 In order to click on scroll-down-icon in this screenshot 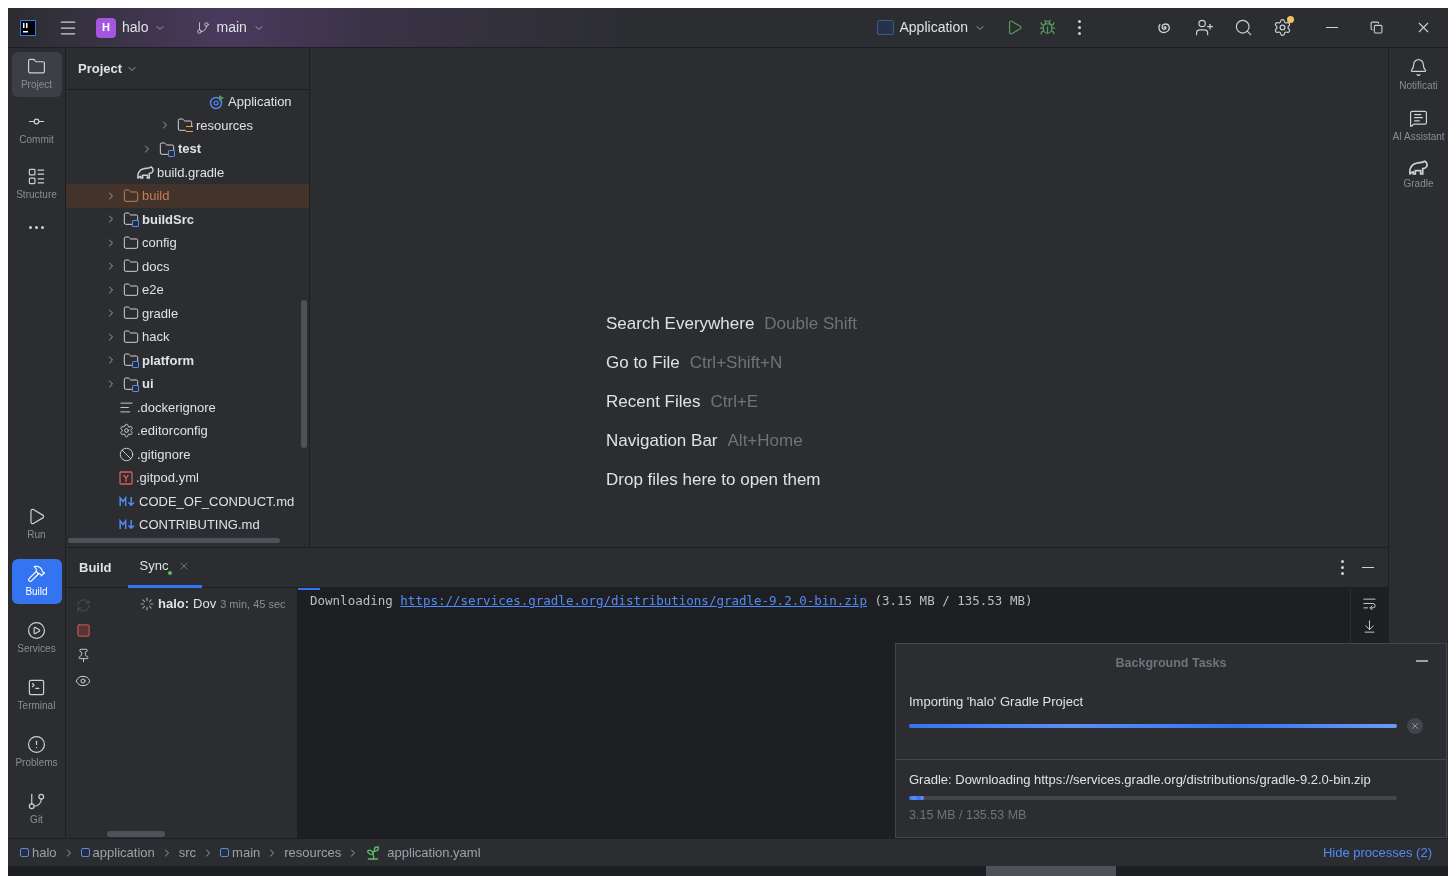, I will do `click(1369, 626)`.